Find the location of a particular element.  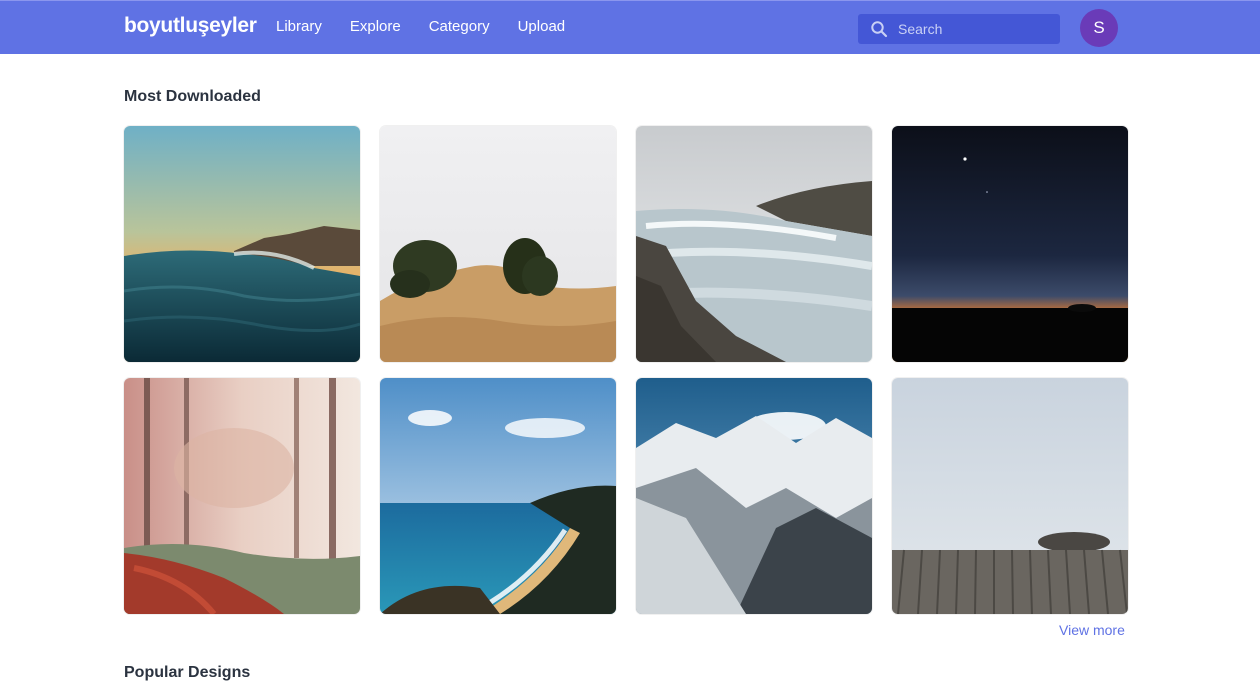

search-icon is located at coordinates (879, 29).